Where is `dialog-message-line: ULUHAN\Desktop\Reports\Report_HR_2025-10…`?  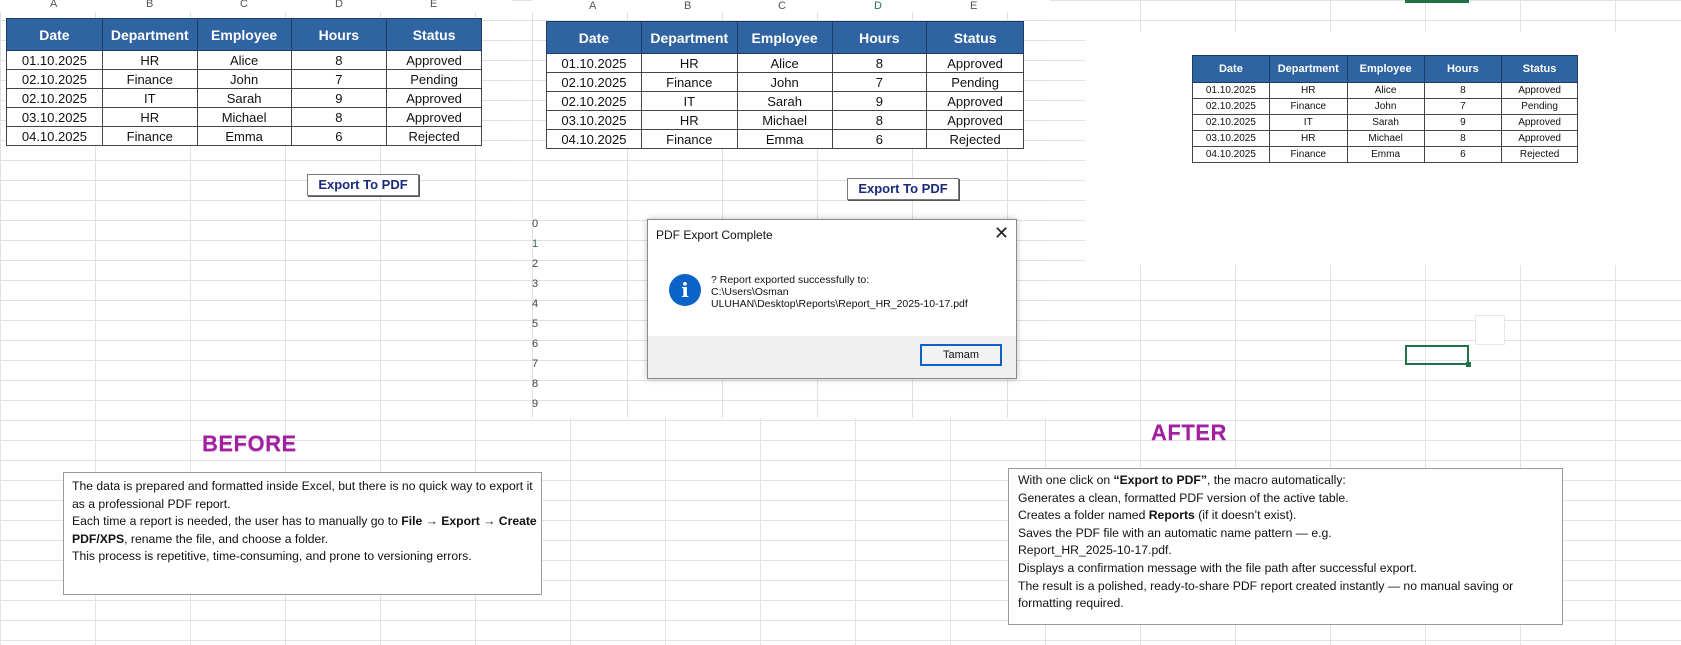
dialog-message-line: ULUHAN\Desktop\Reports\Report_HR_2025-10… is located at coordinates (839, 304).